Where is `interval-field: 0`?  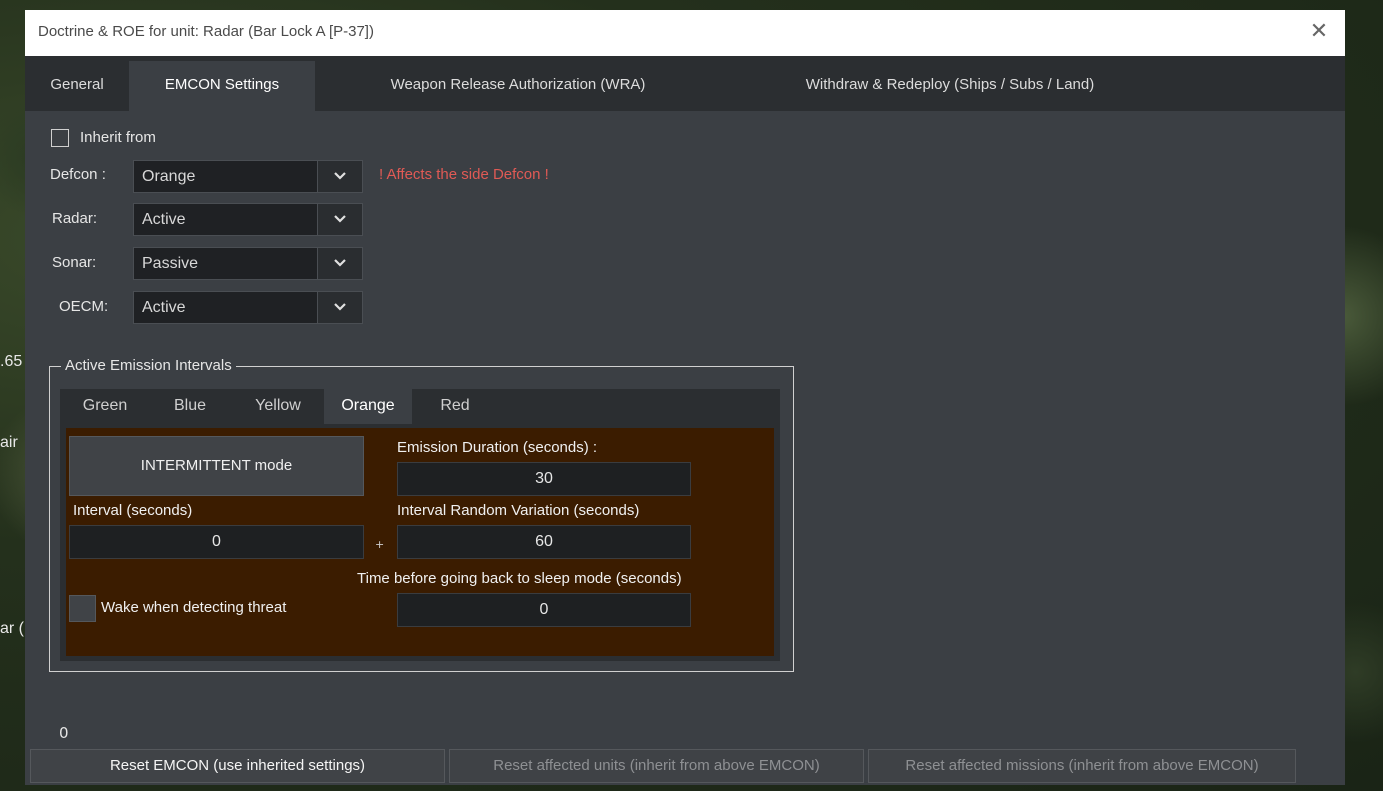 interval-field: 0 is located at coordinates (216, 542).